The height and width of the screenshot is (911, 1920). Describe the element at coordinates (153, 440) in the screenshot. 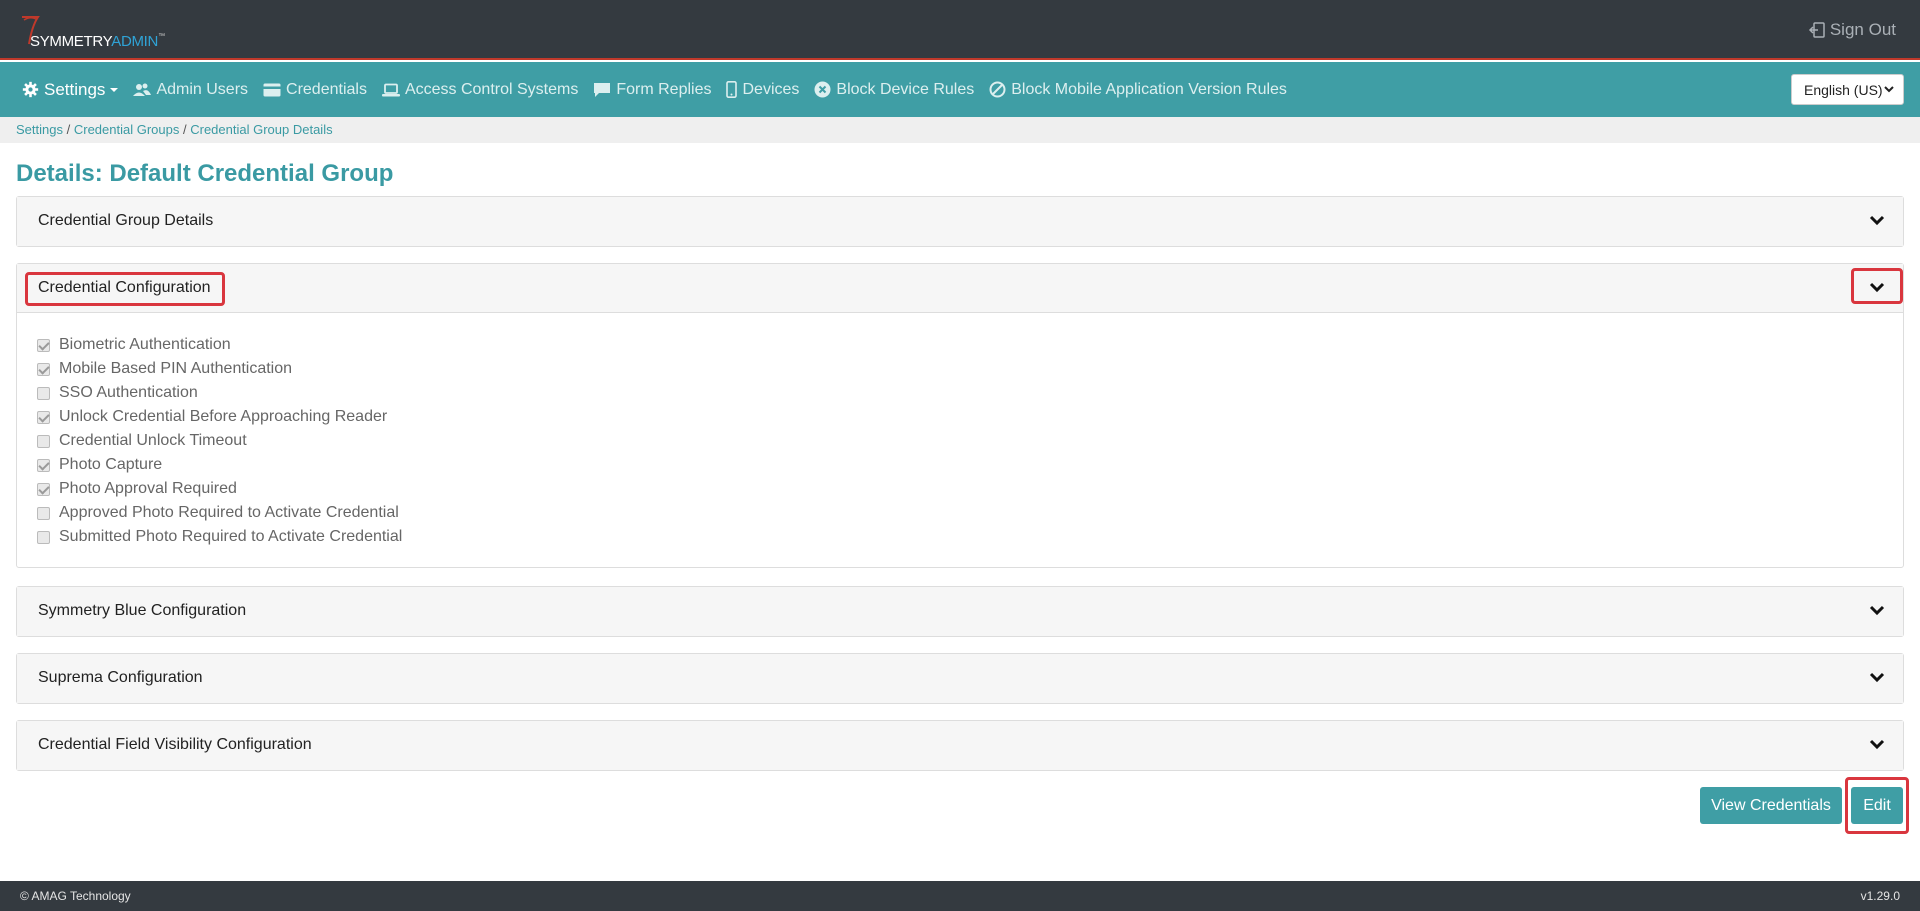

I see `option-label: Credential Unlock Timeout` at that location.